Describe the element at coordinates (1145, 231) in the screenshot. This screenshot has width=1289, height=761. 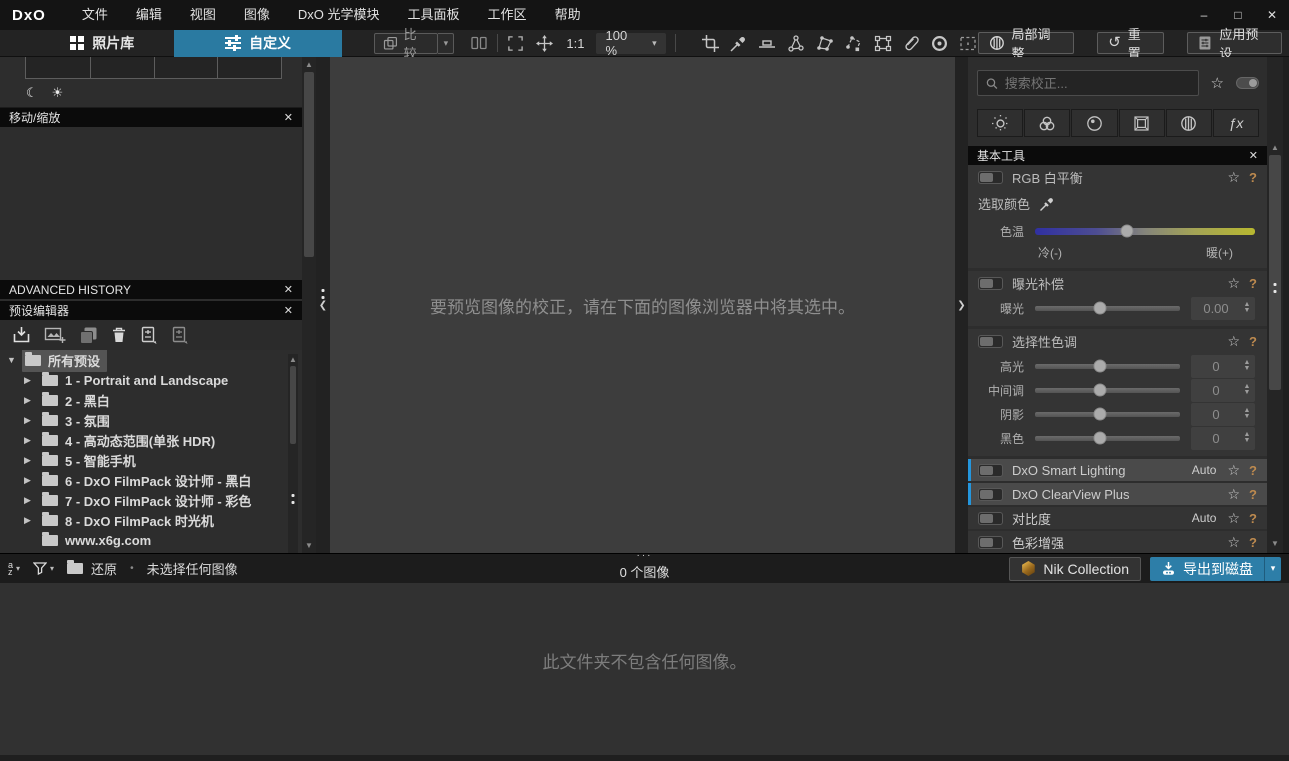
I see `temperature-slider` at that location.